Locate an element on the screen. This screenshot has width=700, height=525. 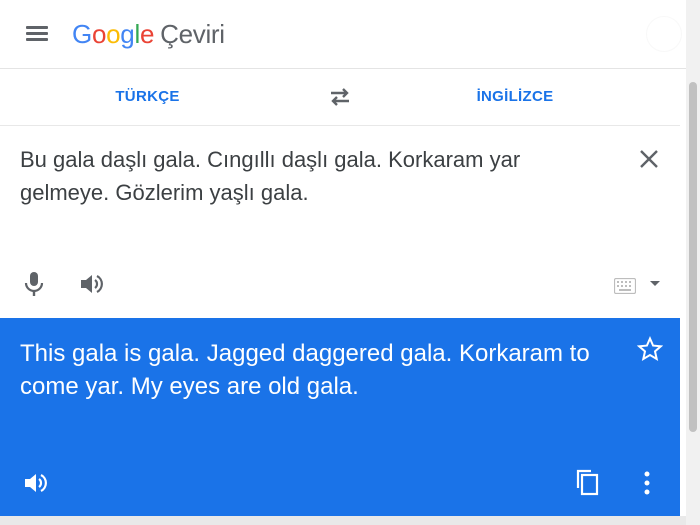
logo-letter: e is located at coordinates (147, 34).